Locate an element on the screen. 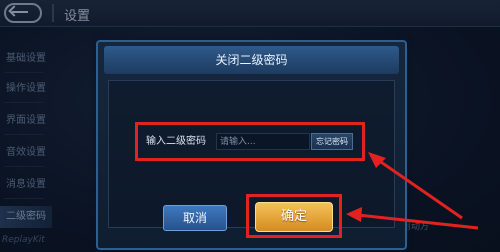 The image size is (500, 252). arrow-to-field is located at coordinates (415, 186).